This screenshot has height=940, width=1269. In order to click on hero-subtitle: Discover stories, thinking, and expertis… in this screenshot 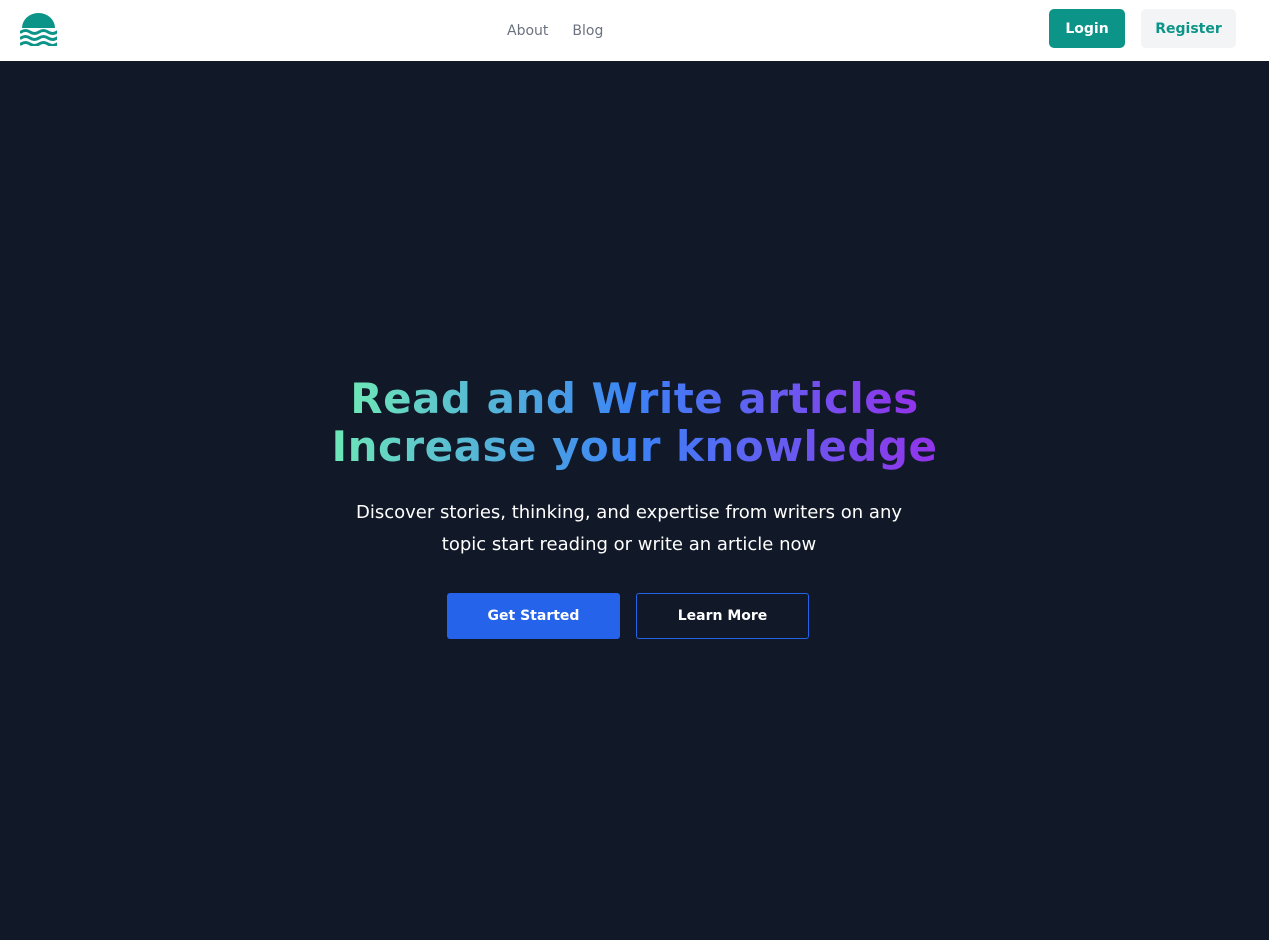, I will do `click(629, 528)`.